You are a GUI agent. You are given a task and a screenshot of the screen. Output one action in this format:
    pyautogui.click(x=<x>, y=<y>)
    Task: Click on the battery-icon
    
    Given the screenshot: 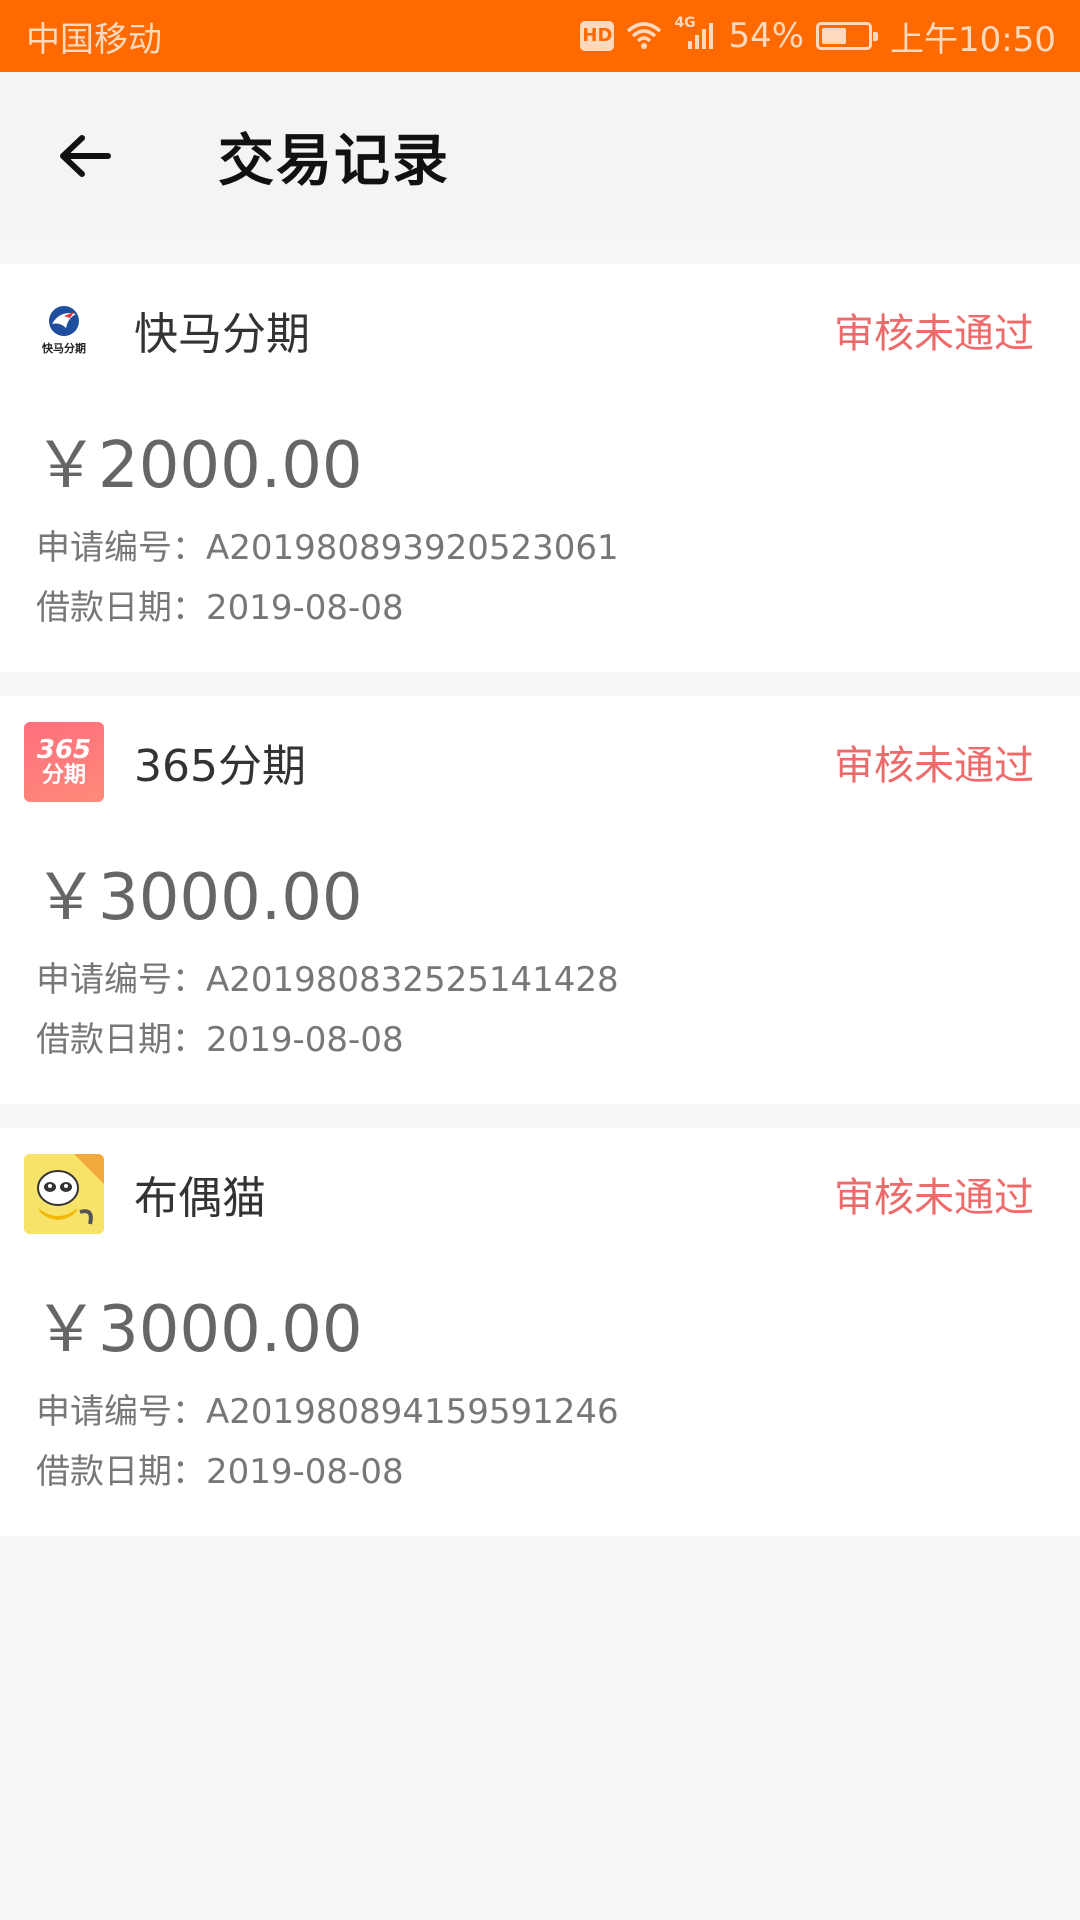 What is the action you would take?
    pyautogui.click(x=847, y=36)
    